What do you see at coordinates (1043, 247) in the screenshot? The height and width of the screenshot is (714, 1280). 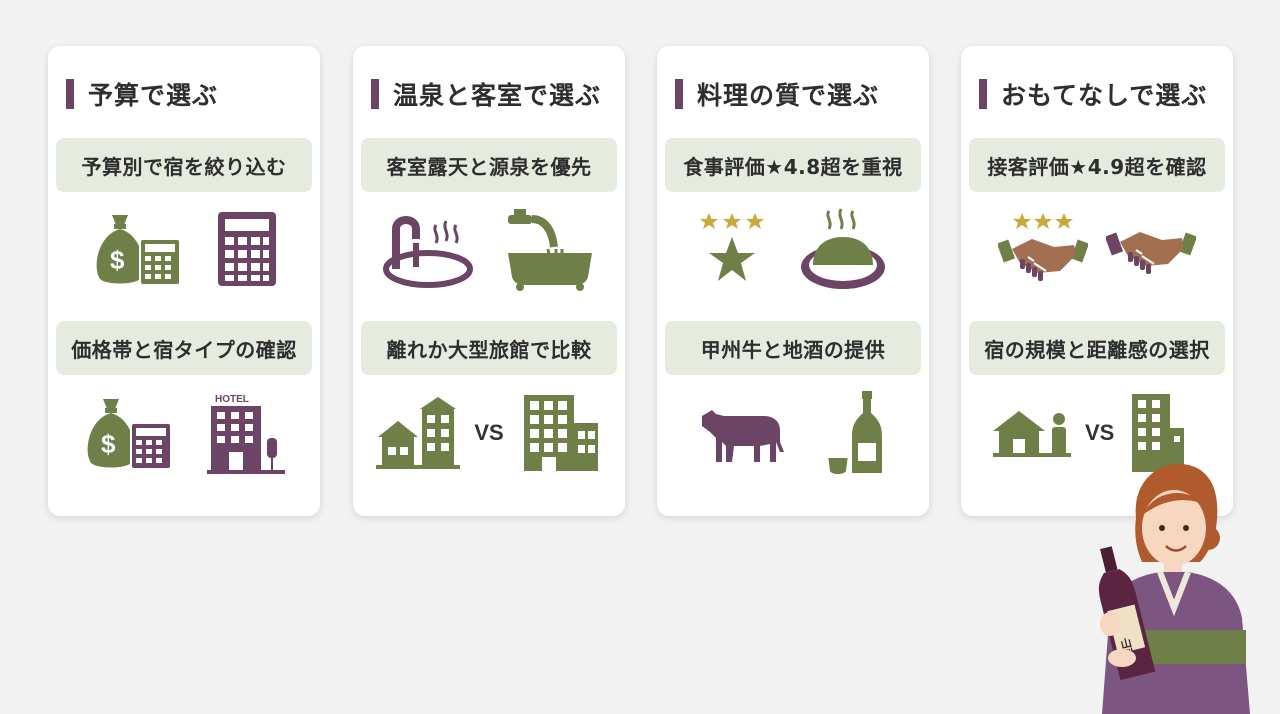 I see `handshake-stars-icon` at bounding box center [1043, 247].